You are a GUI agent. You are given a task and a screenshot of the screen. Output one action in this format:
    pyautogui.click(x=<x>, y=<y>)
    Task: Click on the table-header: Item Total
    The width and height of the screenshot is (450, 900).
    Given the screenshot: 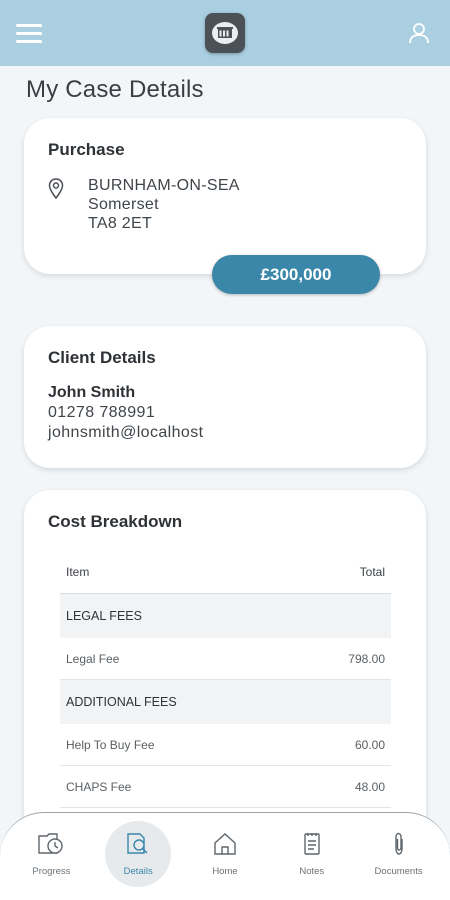 What is the action you would take?
    pyautogui.click(x=225, y=572)
    